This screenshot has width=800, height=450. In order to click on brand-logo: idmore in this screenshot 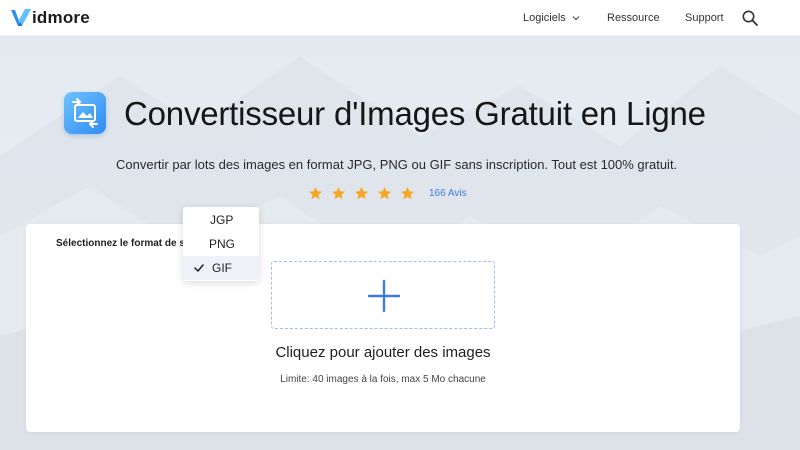, I will do `click(50, 18)`.